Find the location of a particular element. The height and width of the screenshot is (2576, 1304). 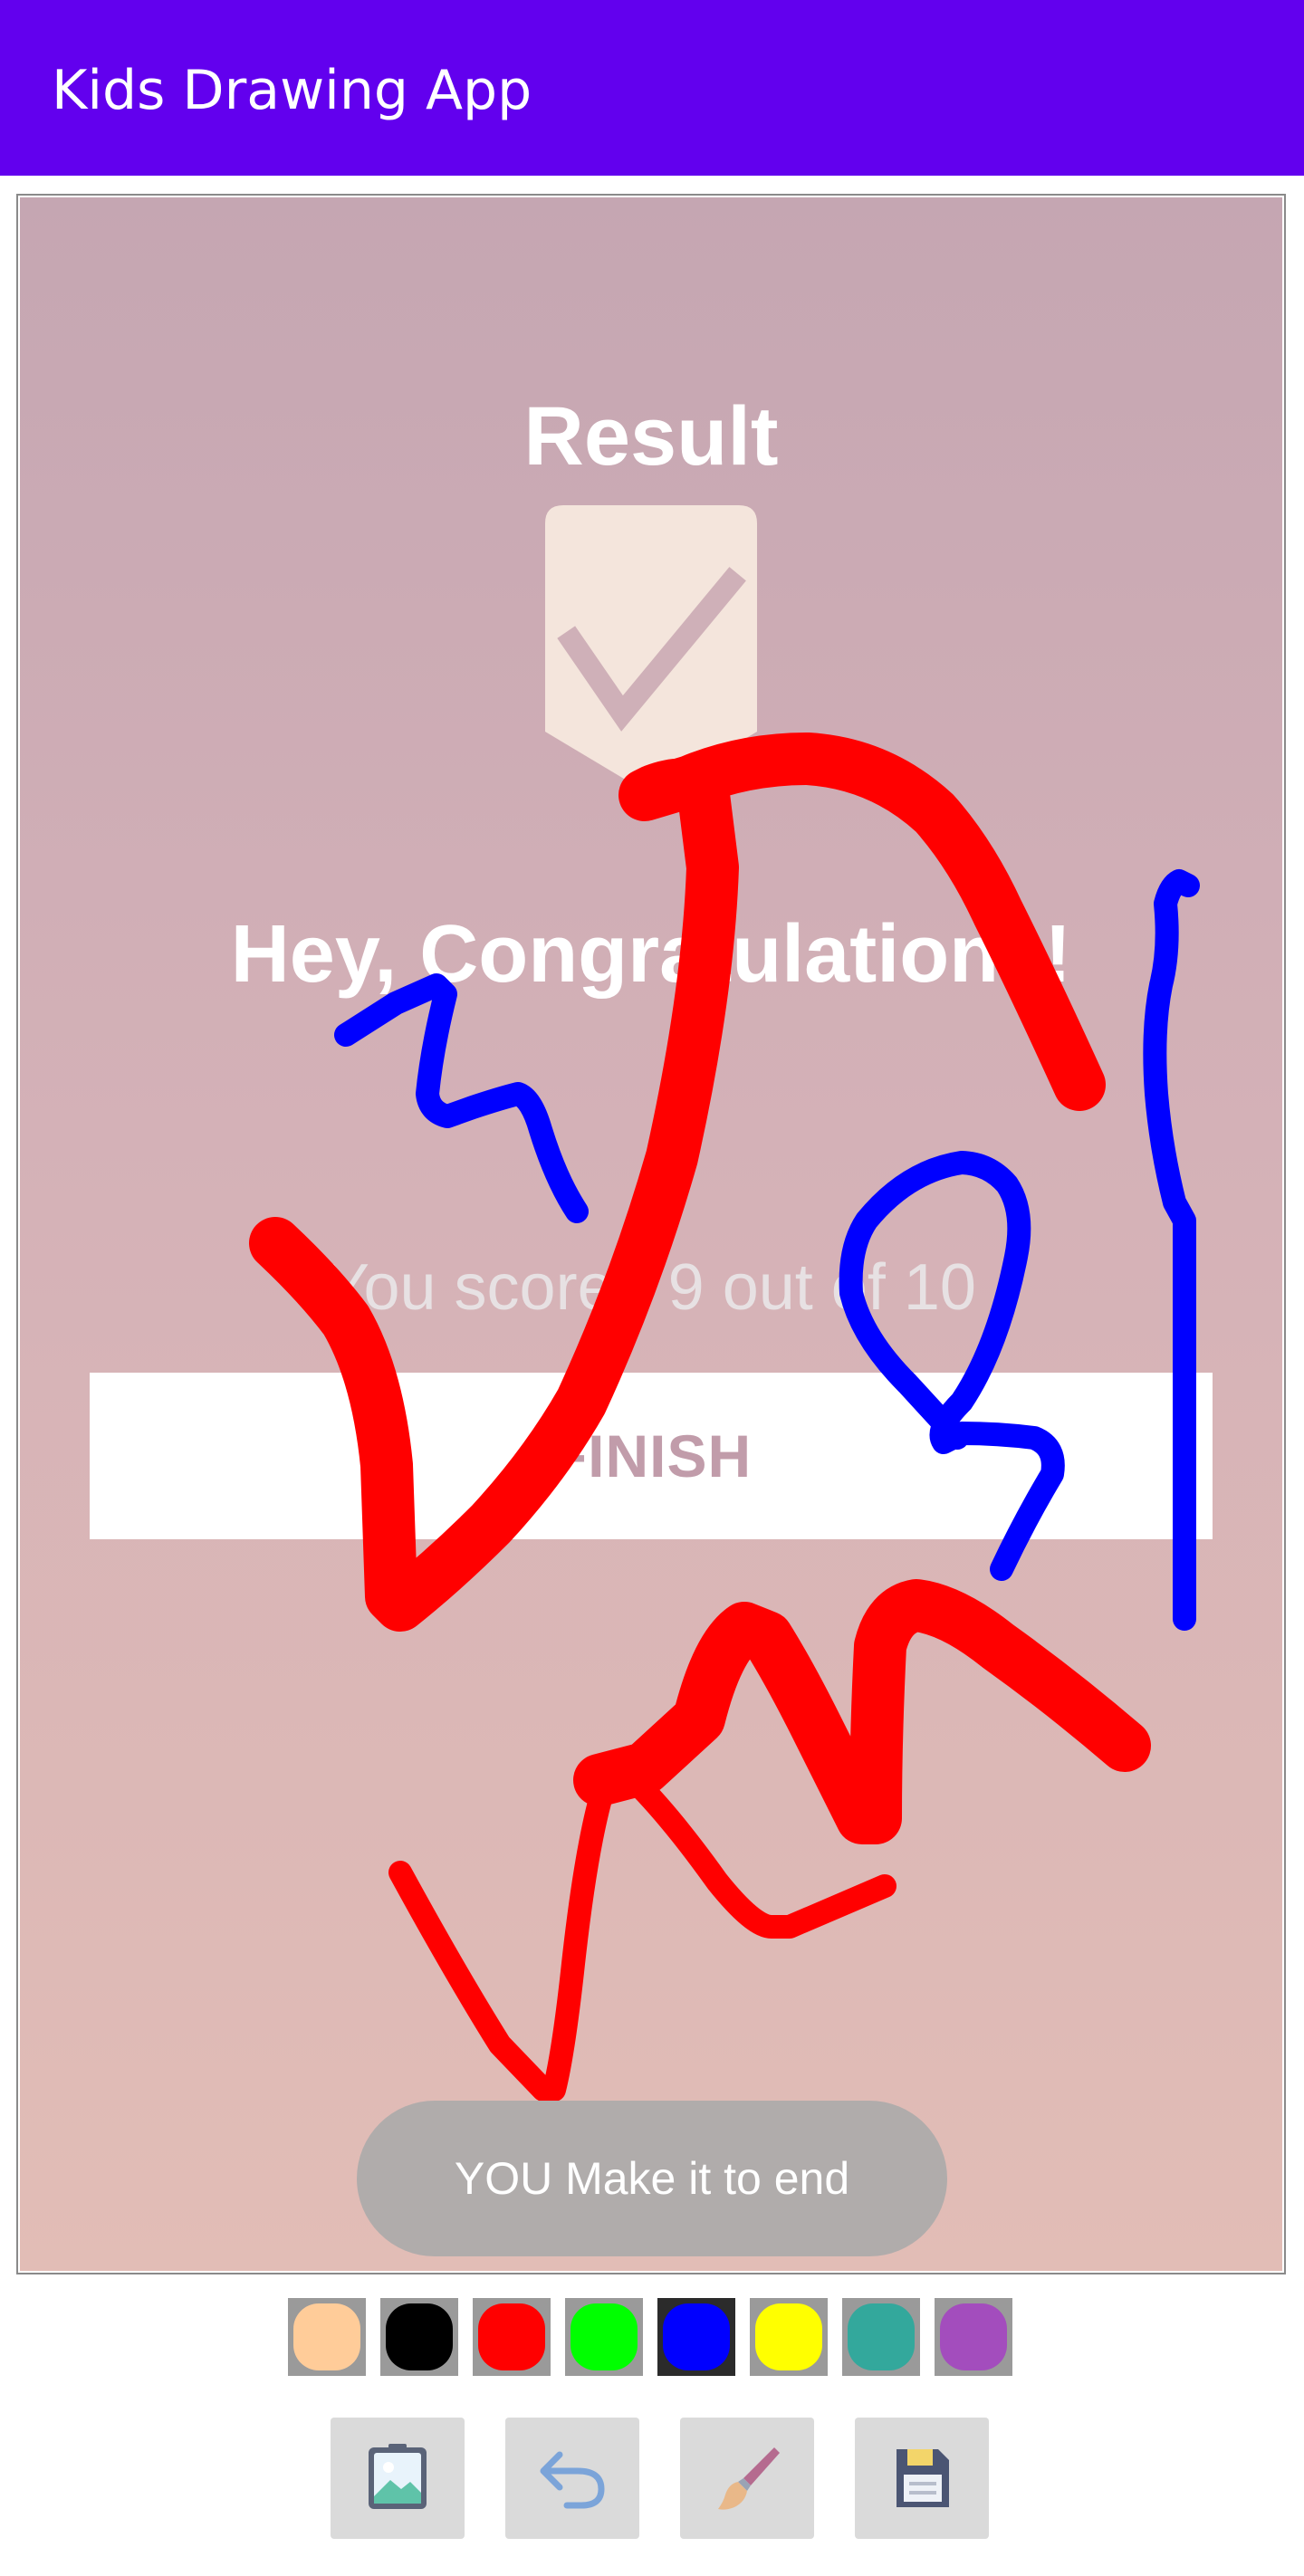

app-title: Kids Drawing App is located at coordinates (292, 90).